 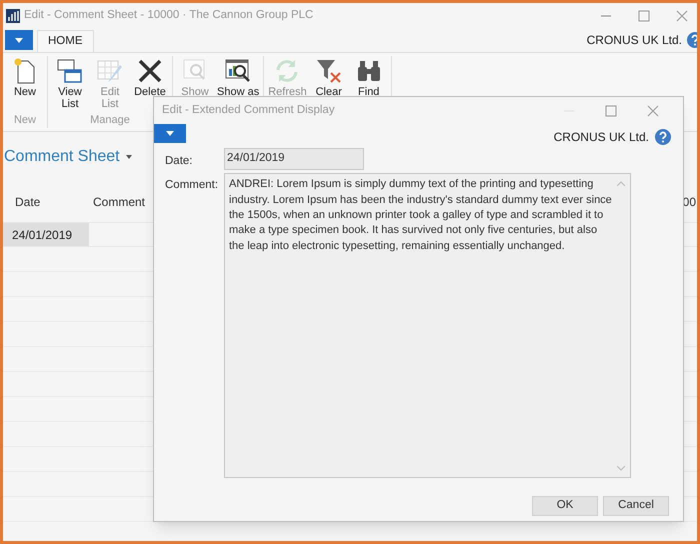 What do you see at coordinates (65, 41) in the screenshot?
I see `ribbon-tab: HOME` at bounding box center [65, 41].